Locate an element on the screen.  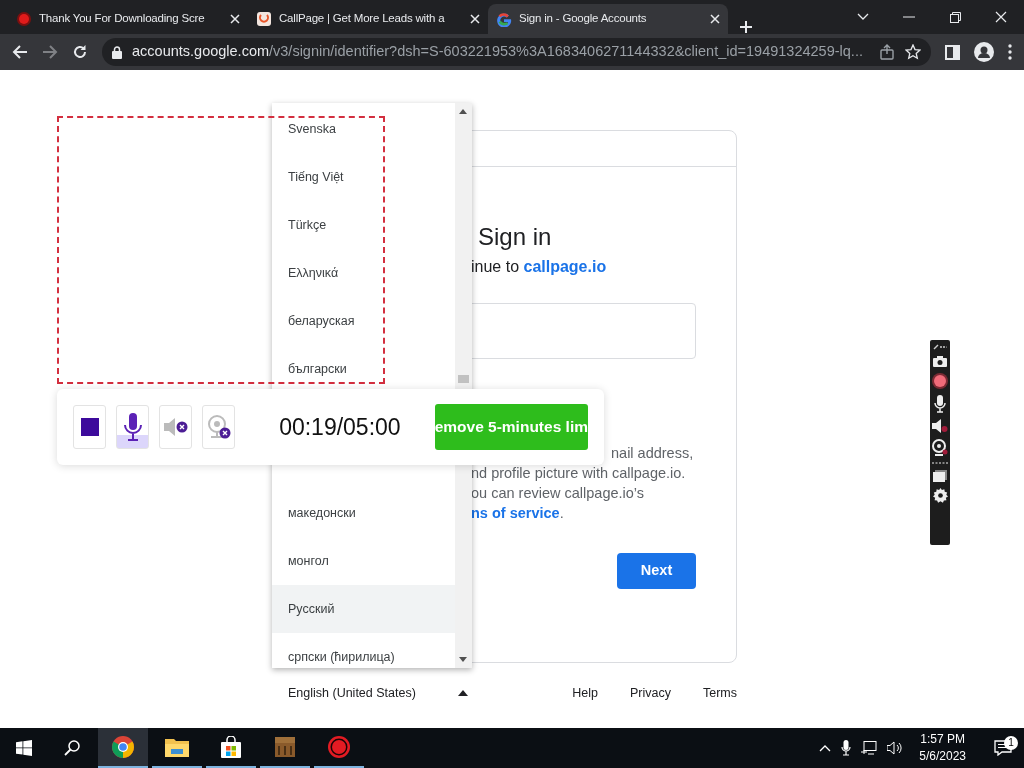
footer-link: Help is located at coordinates (585, 693).